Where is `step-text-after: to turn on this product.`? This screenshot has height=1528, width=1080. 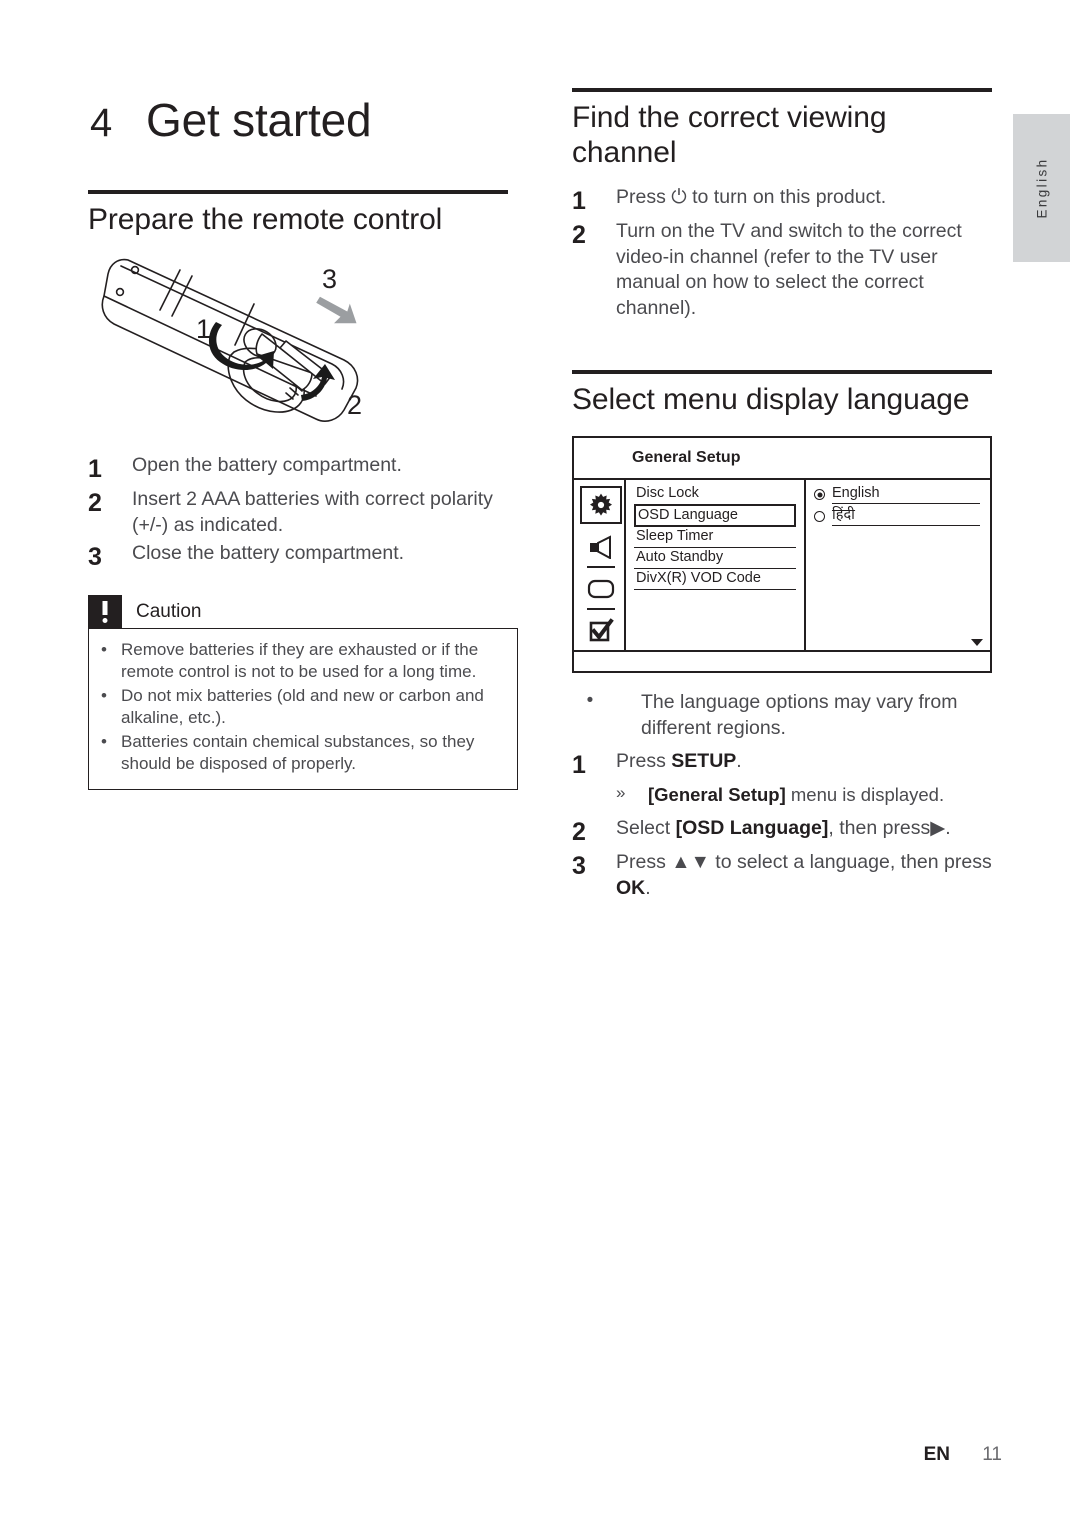
step-text-after: to turn on this product. is located at coordinates (786, 196).